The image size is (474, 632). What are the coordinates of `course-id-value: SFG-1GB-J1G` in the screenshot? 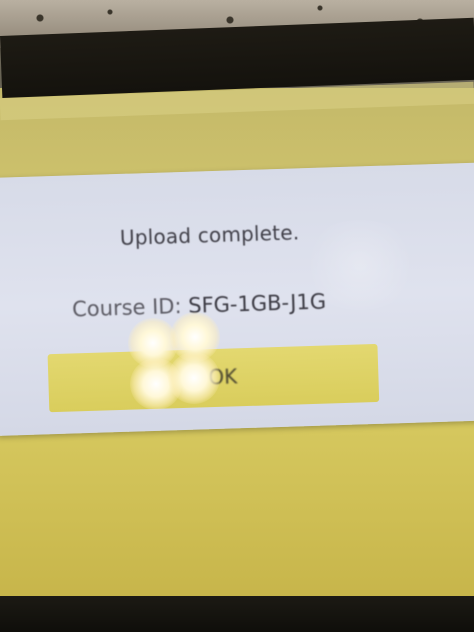 It's located at (257, 303).